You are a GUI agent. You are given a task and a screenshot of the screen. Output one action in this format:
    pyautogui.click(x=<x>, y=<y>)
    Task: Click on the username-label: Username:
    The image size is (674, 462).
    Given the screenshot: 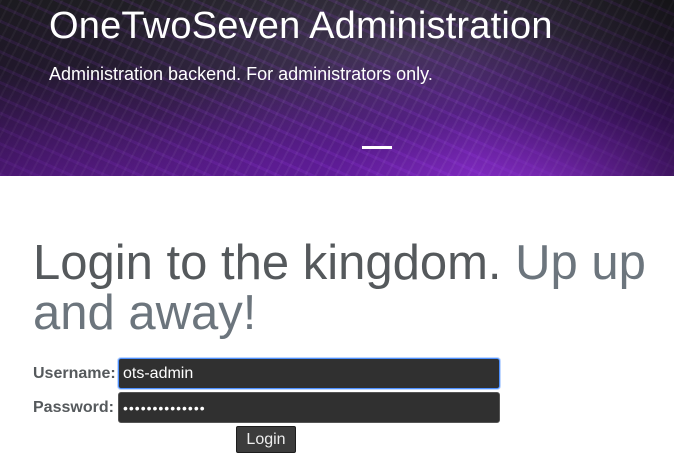 What is the action you would take?
    pyautogui.click(x=74, y=373)
    